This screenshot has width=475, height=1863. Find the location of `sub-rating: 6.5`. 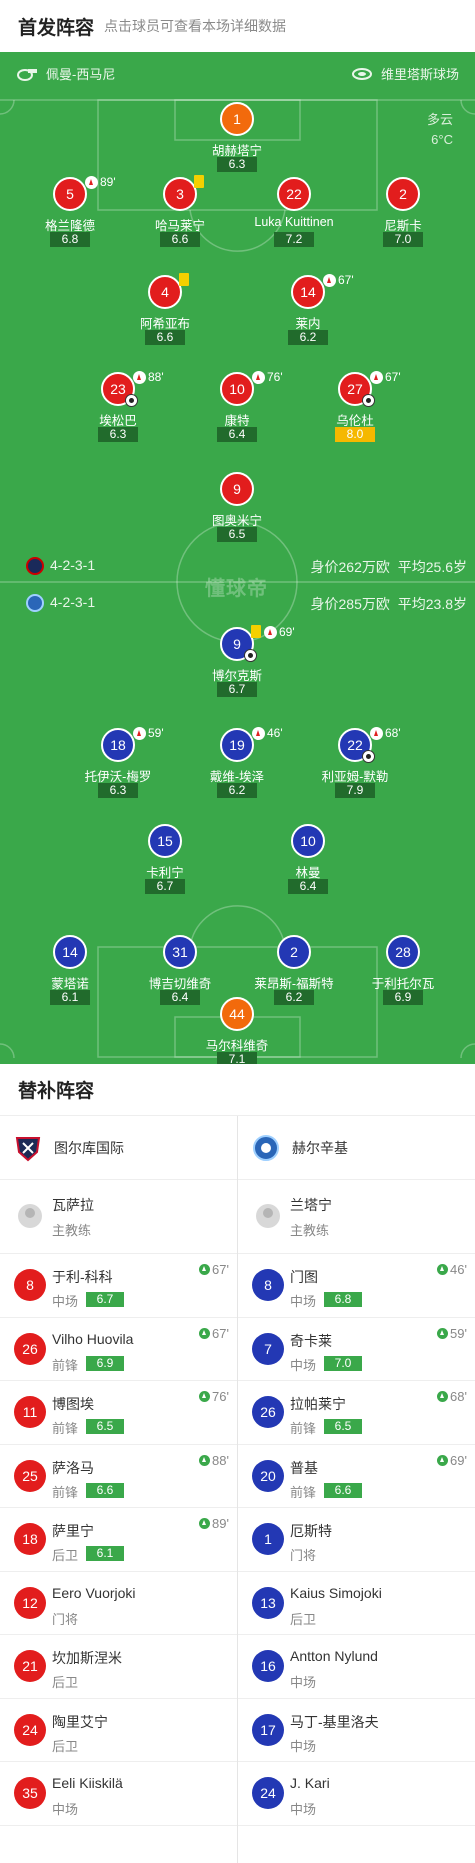

sub-rating: 6.5 is located at coordinates (105, 1426).